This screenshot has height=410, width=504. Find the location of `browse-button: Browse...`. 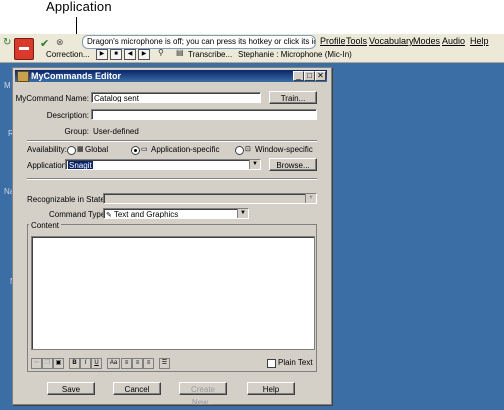

browse-button: Browse... is located at coordinates (293, 164).